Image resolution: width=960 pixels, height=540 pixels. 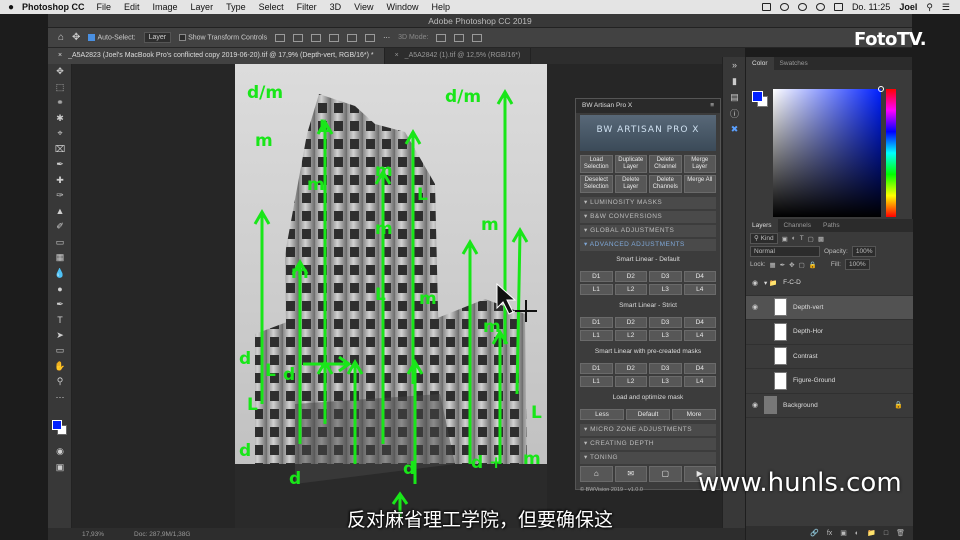 I want to click on section-luminosity-masks: ▾ LUMINOSITY MASKS, so click(x=648, y=203).